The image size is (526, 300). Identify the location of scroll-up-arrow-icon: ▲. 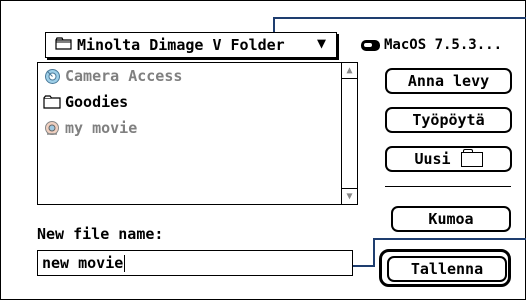
(349, 71).